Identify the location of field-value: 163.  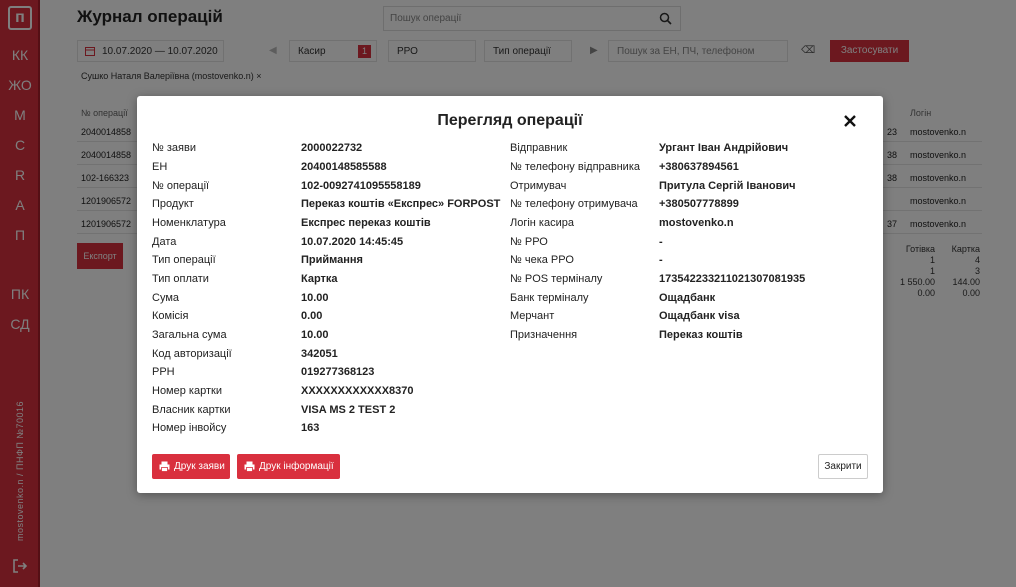
(310, 428).